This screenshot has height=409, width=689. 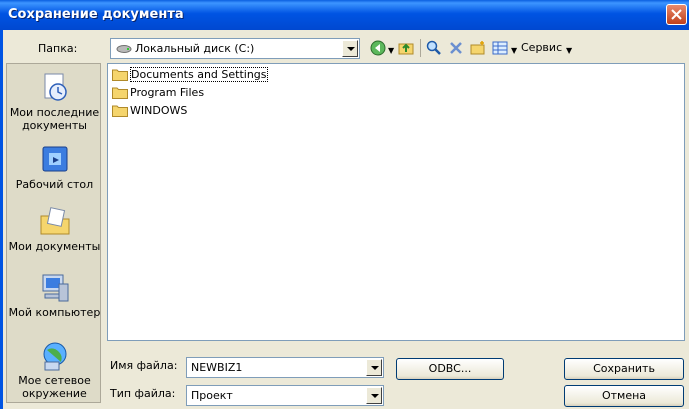 What do you see at coordinates (124, 49) in the screenshot?
I see `drive-icon` at bounding box center [124, 49].